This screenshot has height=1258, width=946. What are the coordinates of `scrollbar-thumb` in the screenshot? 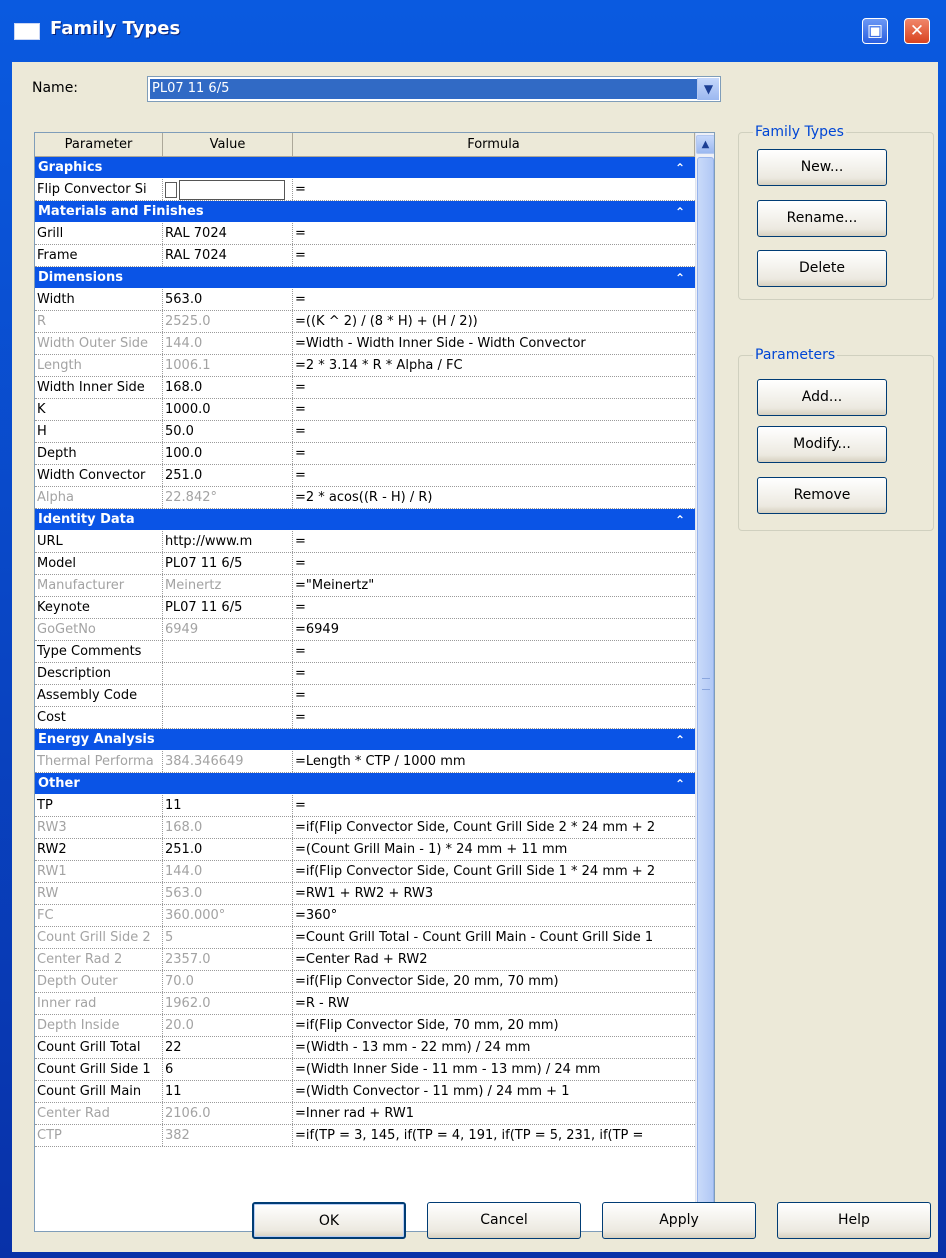 It's located at (705, 681).